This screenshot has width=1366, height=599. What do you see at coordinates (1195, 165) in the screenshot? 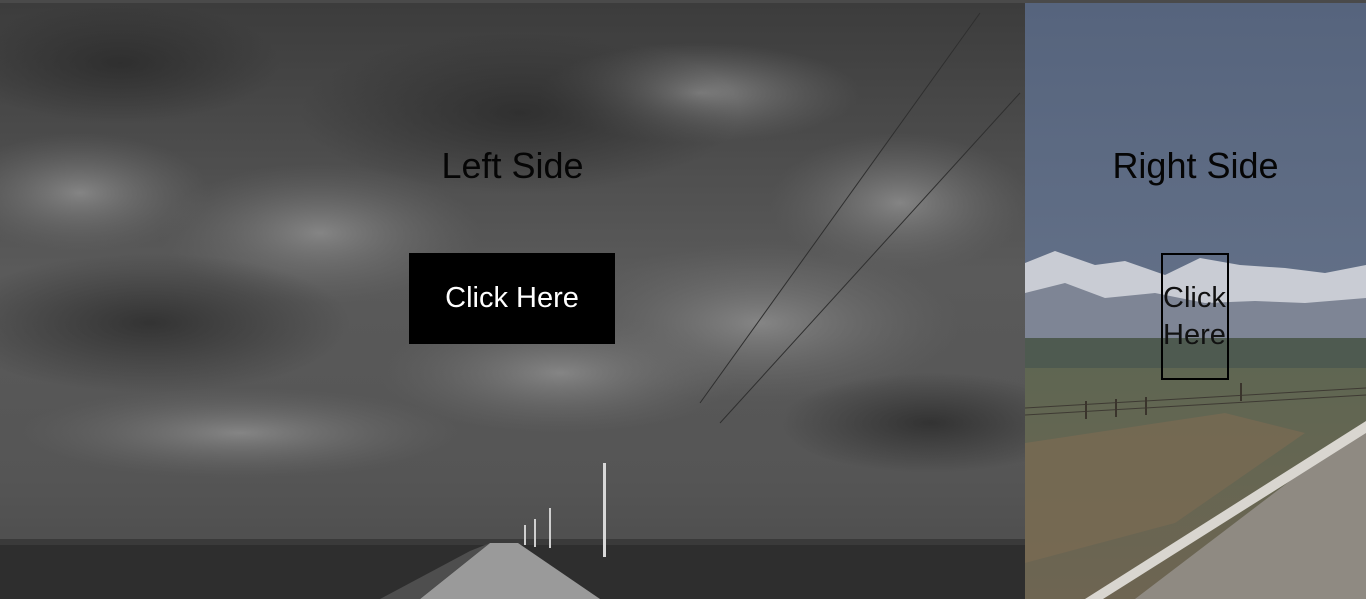
I see `right-side-heading: Right Side` at bounding box center [1195, 165].